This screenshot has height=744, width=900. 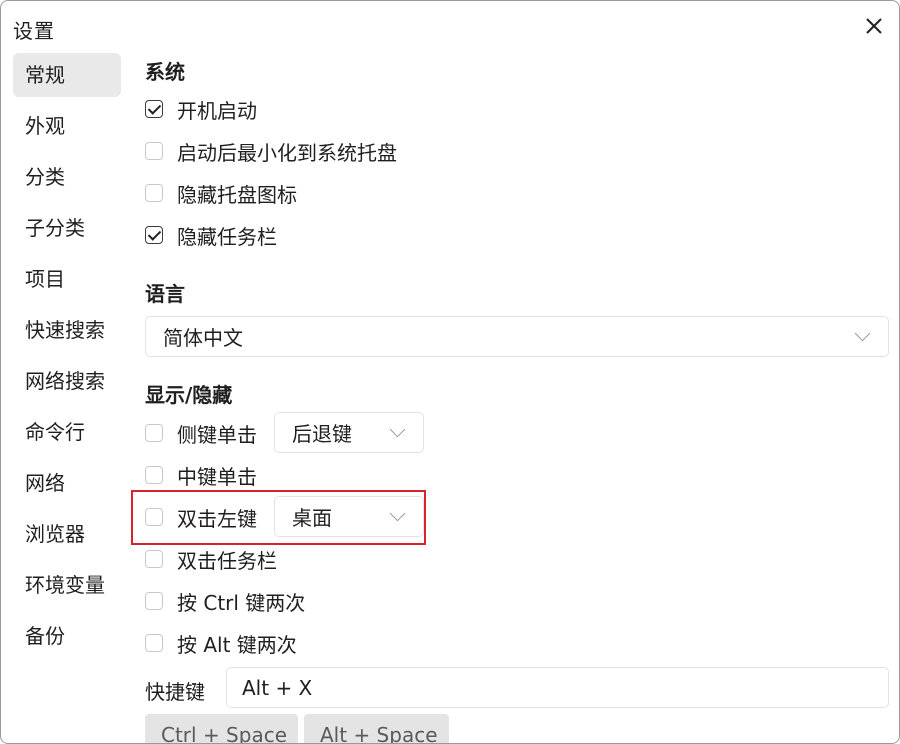 I want to click on sidebar-item-web-search: 网络搜索, so click(x=67, y=381).